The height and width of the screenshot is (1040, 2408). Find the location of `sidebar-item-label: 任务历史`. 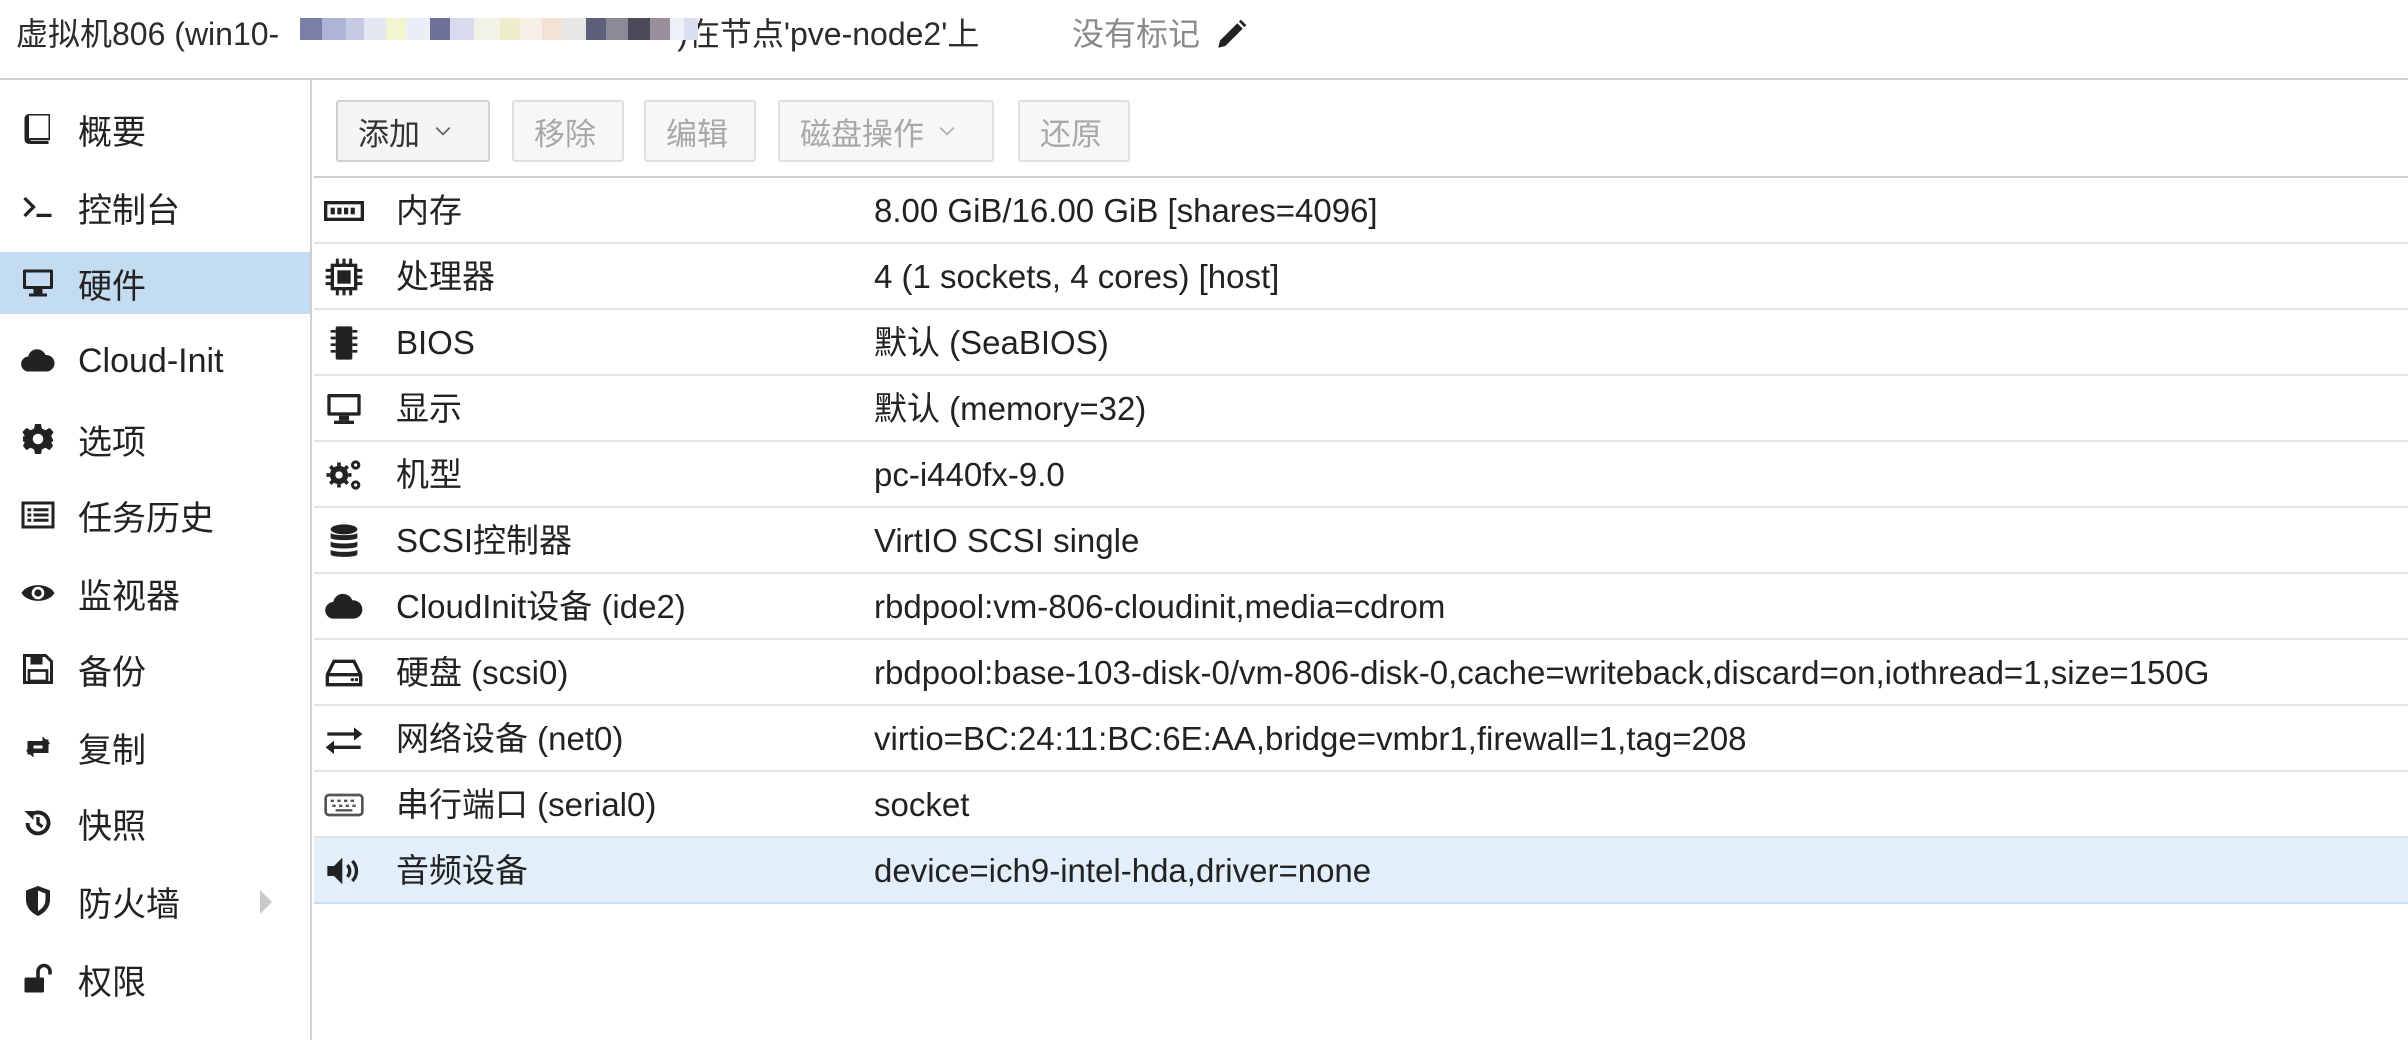

sidebar-item-label: 任务历史 is located at coordinates (146, 518).